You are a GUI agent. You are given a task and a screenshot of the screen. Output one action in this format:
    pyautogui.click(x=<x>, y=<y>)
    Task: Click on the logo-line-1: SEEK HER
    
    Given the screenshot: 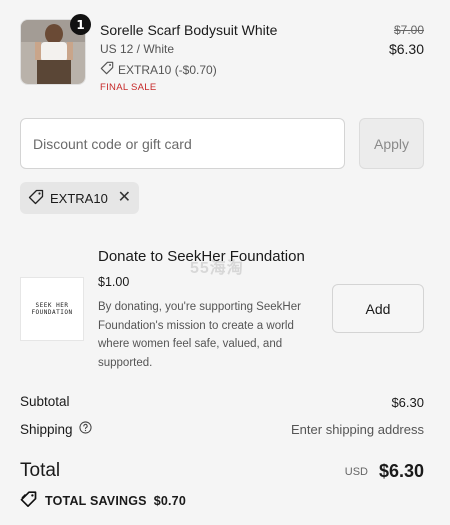 What is the action you would take?
    pyautogui.click(x=52, y=305)
    